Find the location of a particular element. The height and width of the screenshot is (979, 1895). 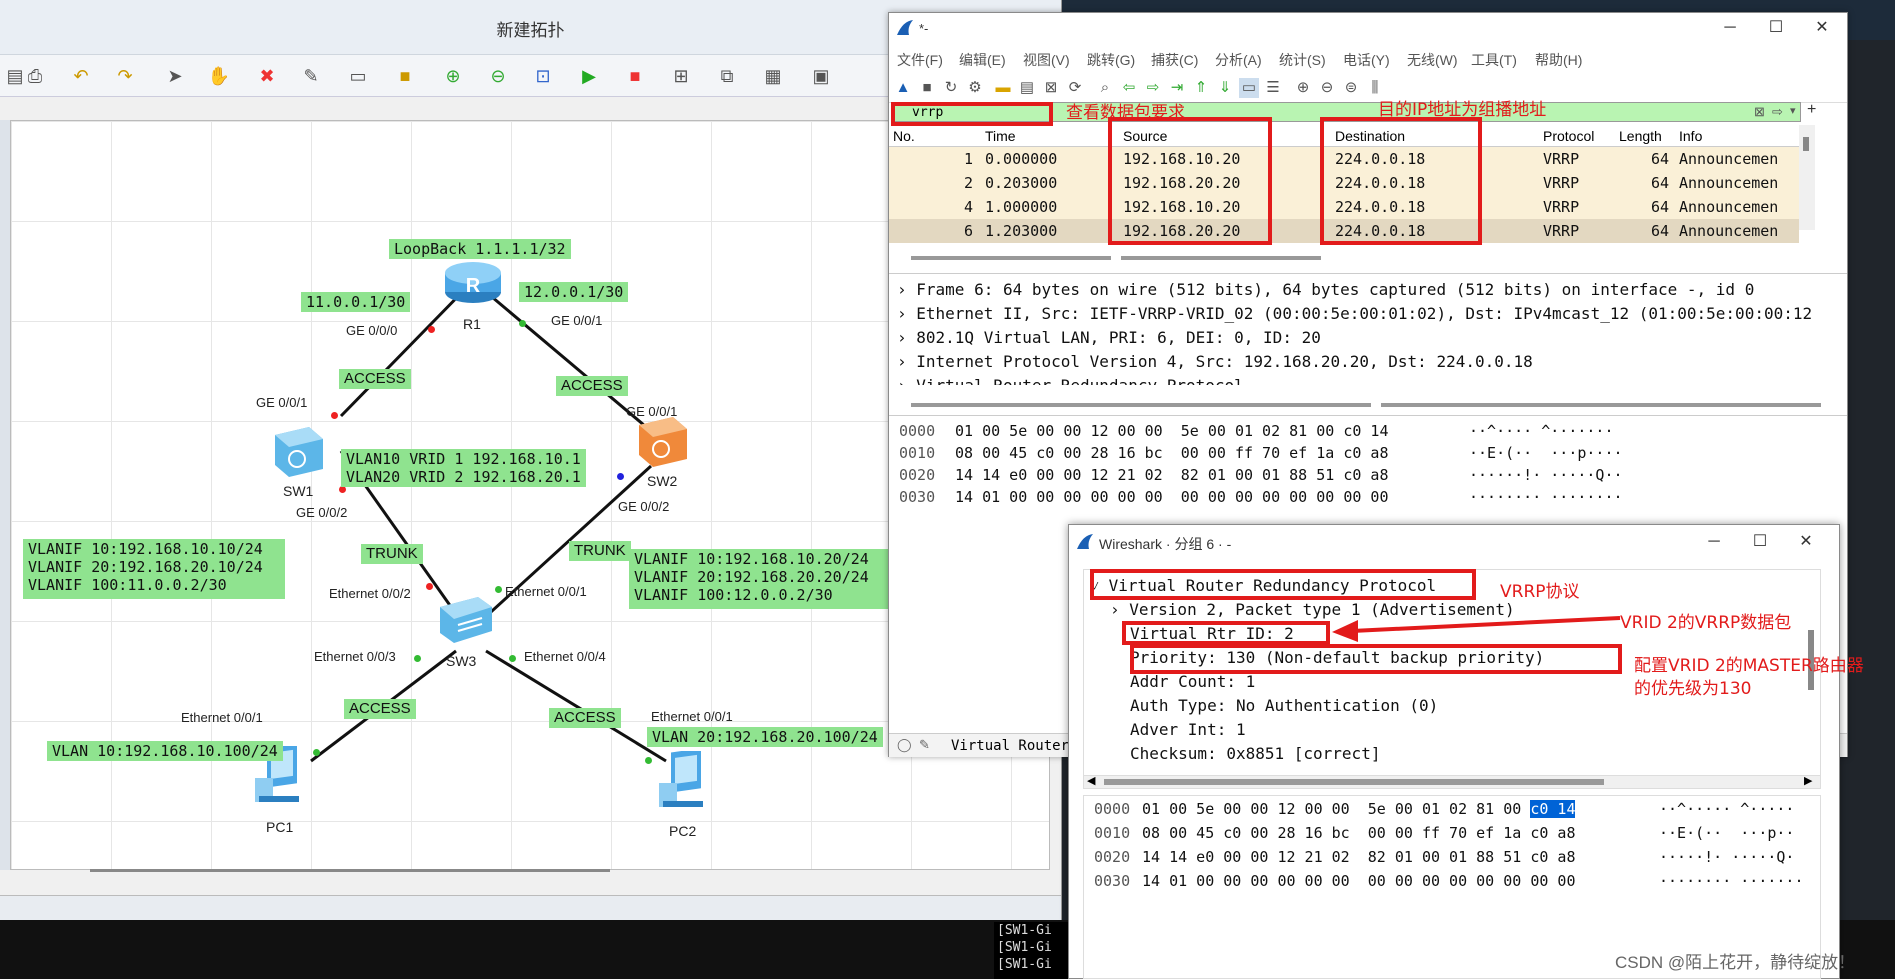

delete-icon: ✖ is located at coordinates (267, 76).